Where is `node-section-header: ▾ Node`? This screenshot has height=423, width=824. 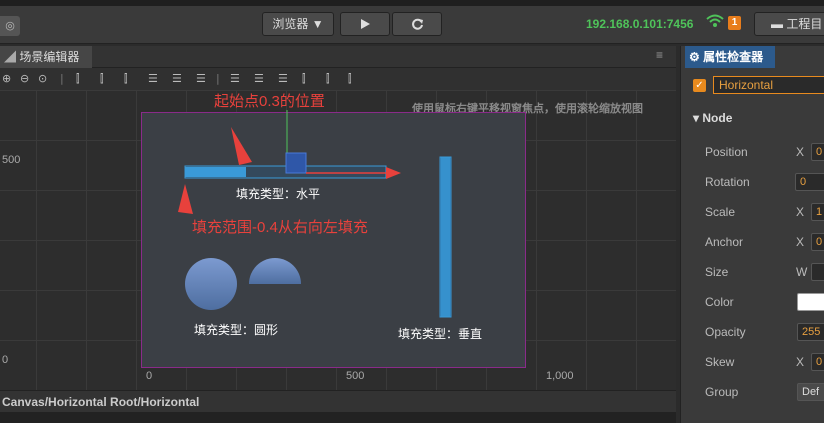
node-section-header: ▾ Node is located at coordinates (752, 118).